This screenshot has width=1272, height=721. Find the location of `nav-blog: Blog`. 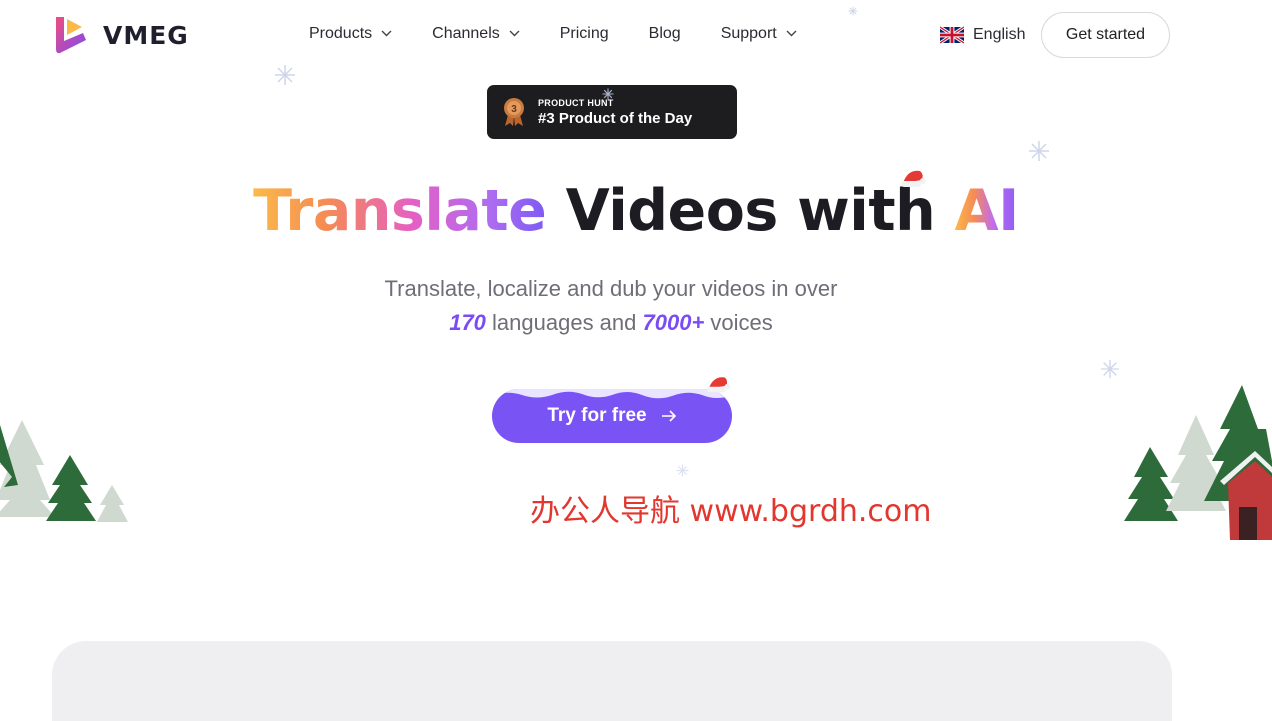

nav-blog: Blog is located at coordinates (665, 34).